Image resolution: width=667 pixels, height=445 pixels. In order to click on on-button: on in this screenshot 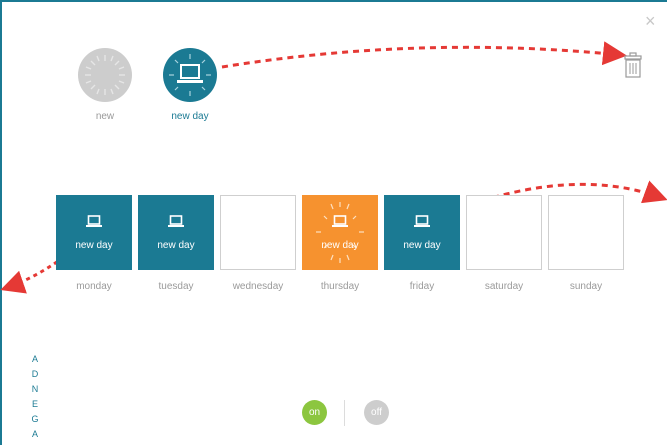, I will do `click(314, 412)`.